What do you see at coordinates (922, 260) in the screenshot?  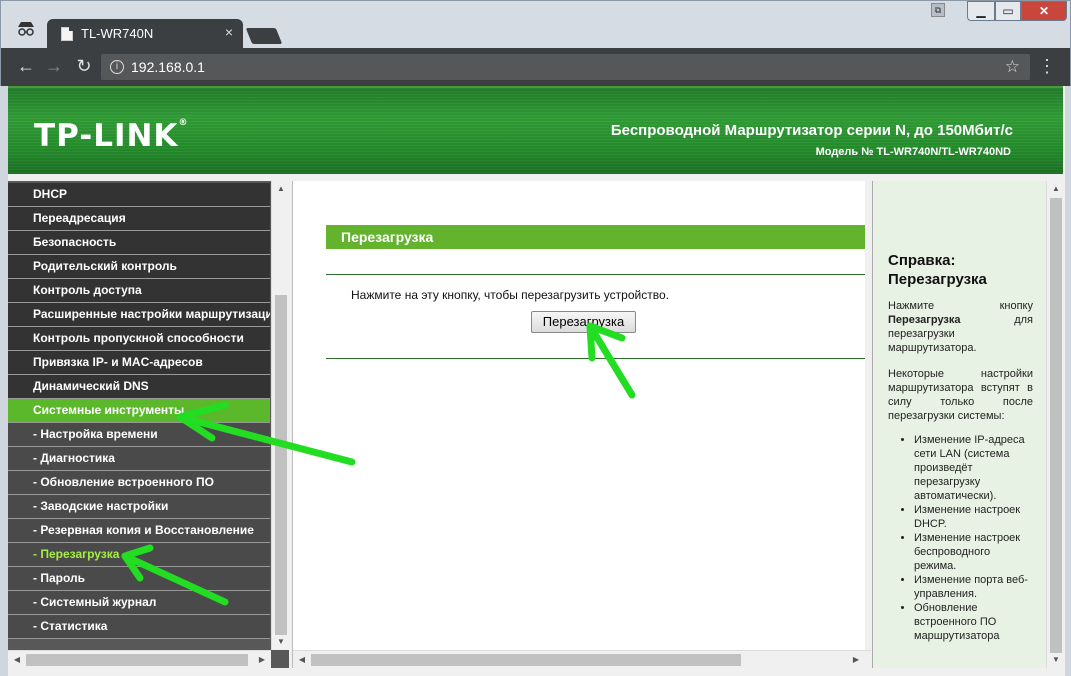 I see `help-title-line: Справка:` at bounding box center [922, 260].